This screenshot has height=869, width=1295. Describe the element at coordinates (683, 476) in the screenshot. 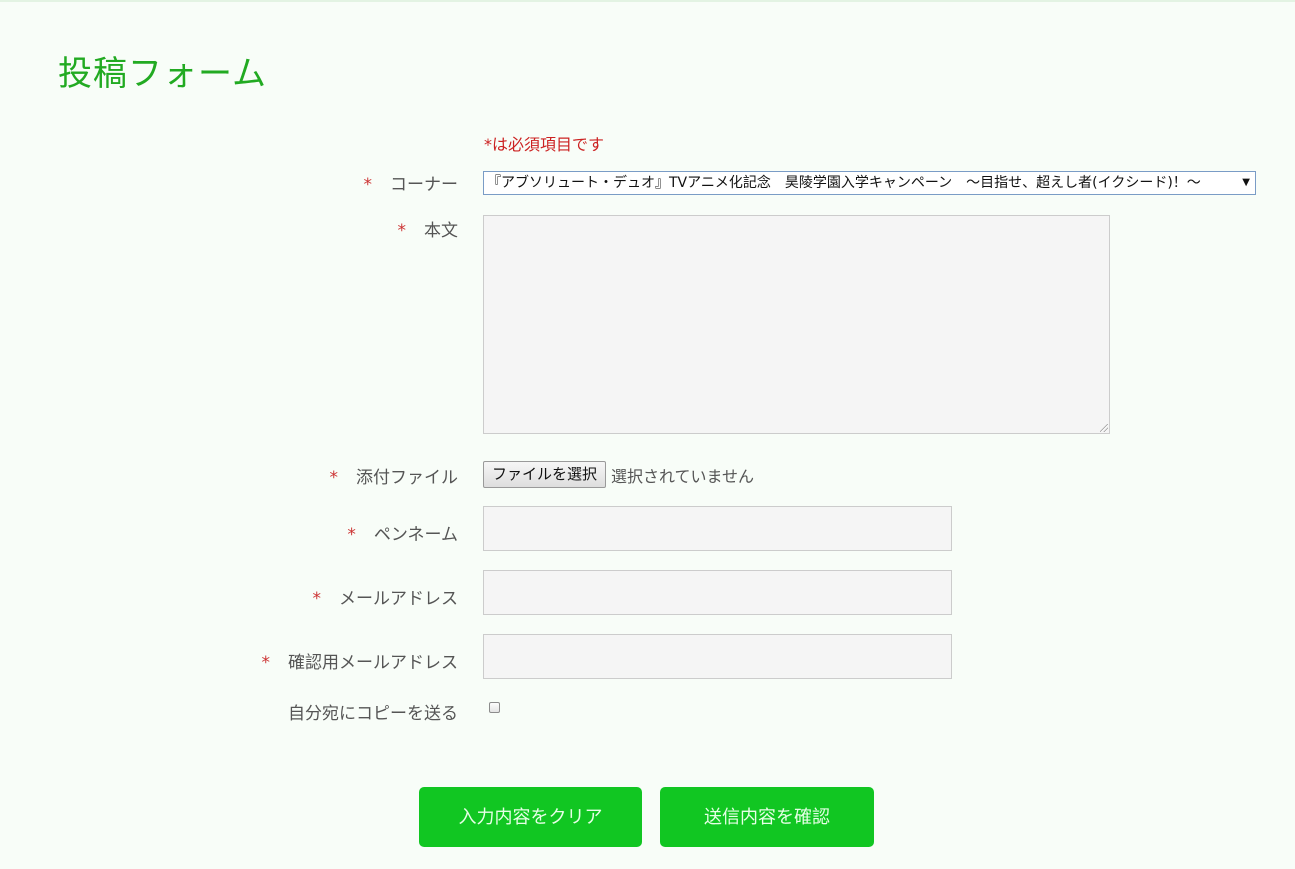

I see `file-status-text: 選択されていません` at that location.